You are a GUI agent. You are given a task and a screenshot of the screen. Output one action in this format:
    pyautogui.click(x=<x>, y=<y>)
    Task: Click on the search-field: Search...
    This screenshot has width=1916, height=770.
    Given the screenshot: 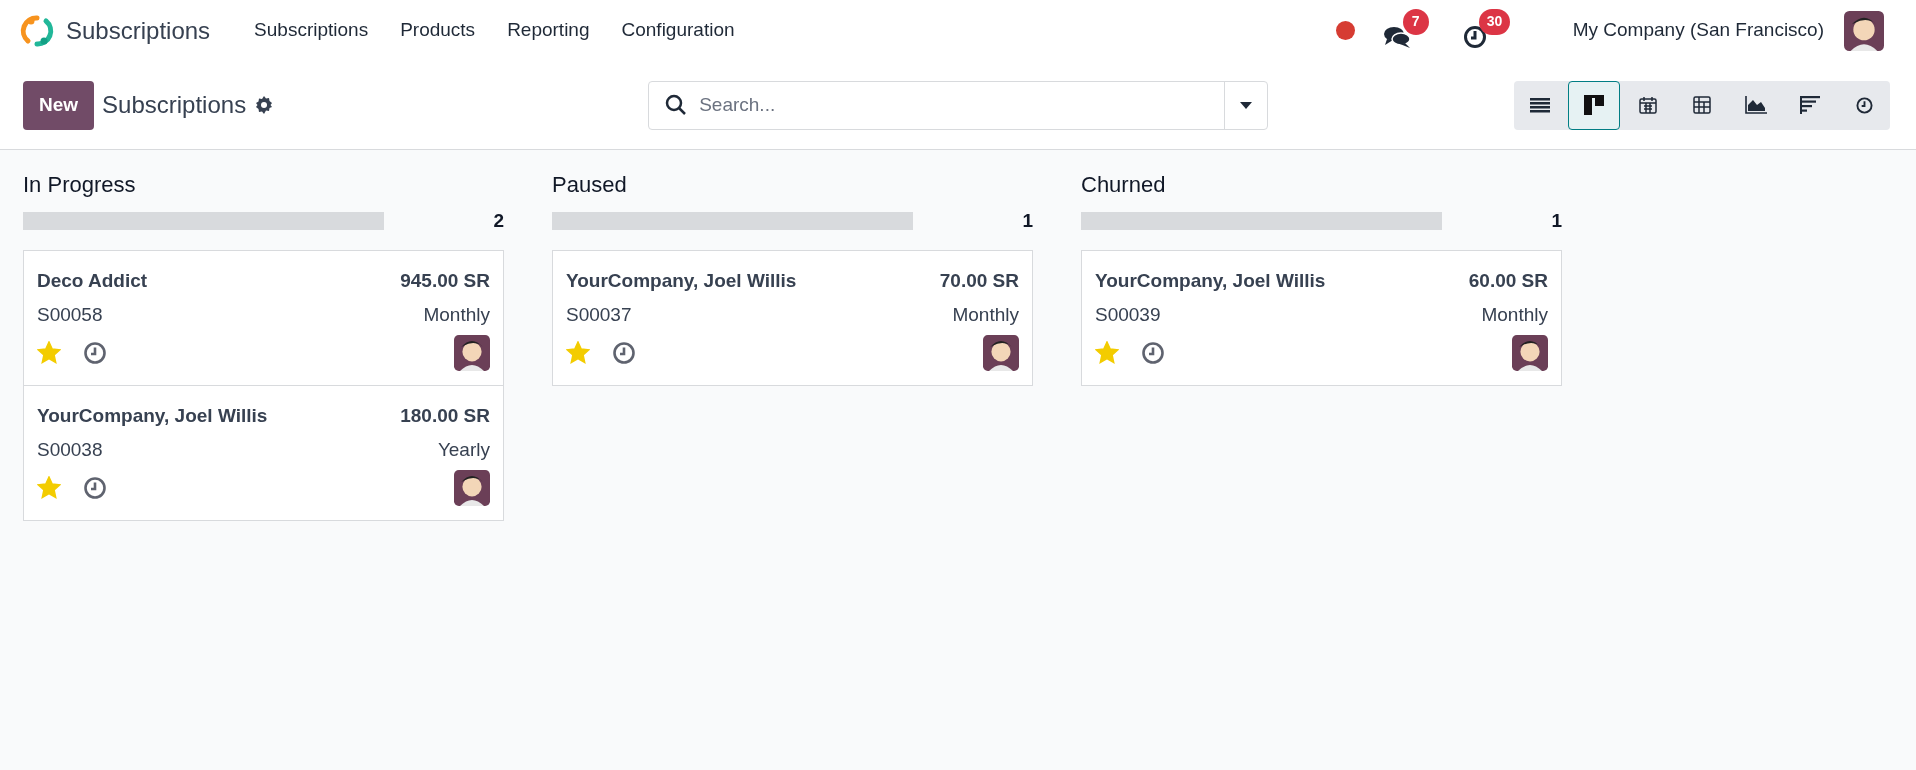 What is the action you would take?
    pyautogui.click(x=958, y=105)
    